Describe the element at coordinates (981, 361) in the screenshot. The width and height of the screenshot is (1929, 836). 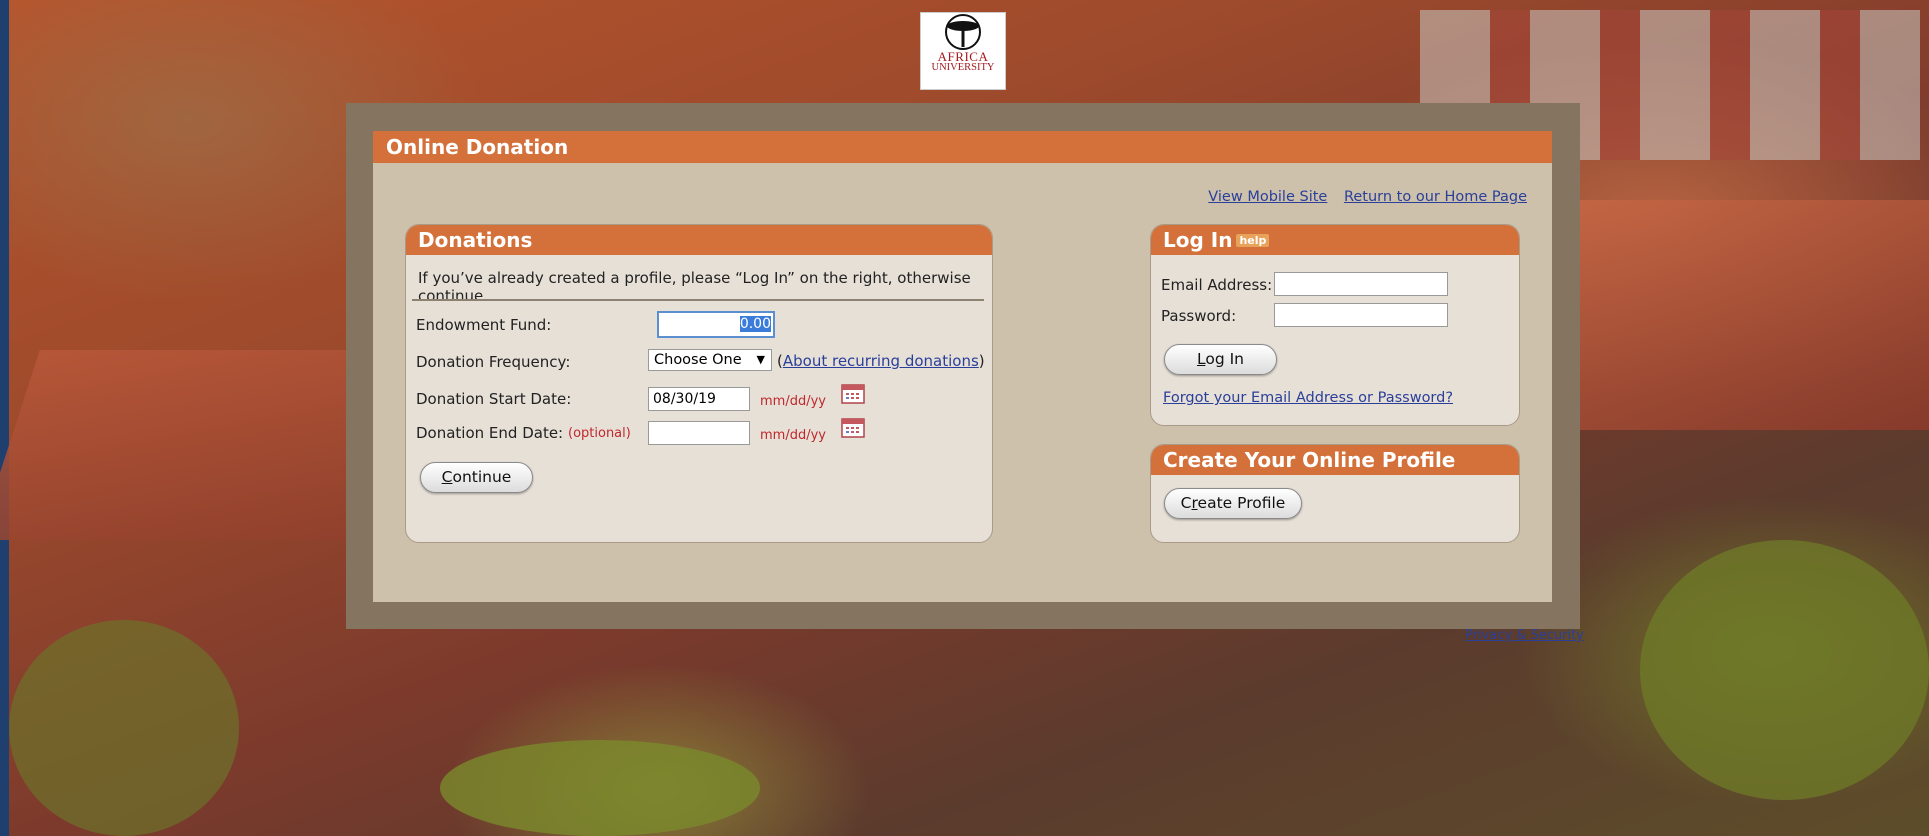
I see `paren-close: )` at that location.